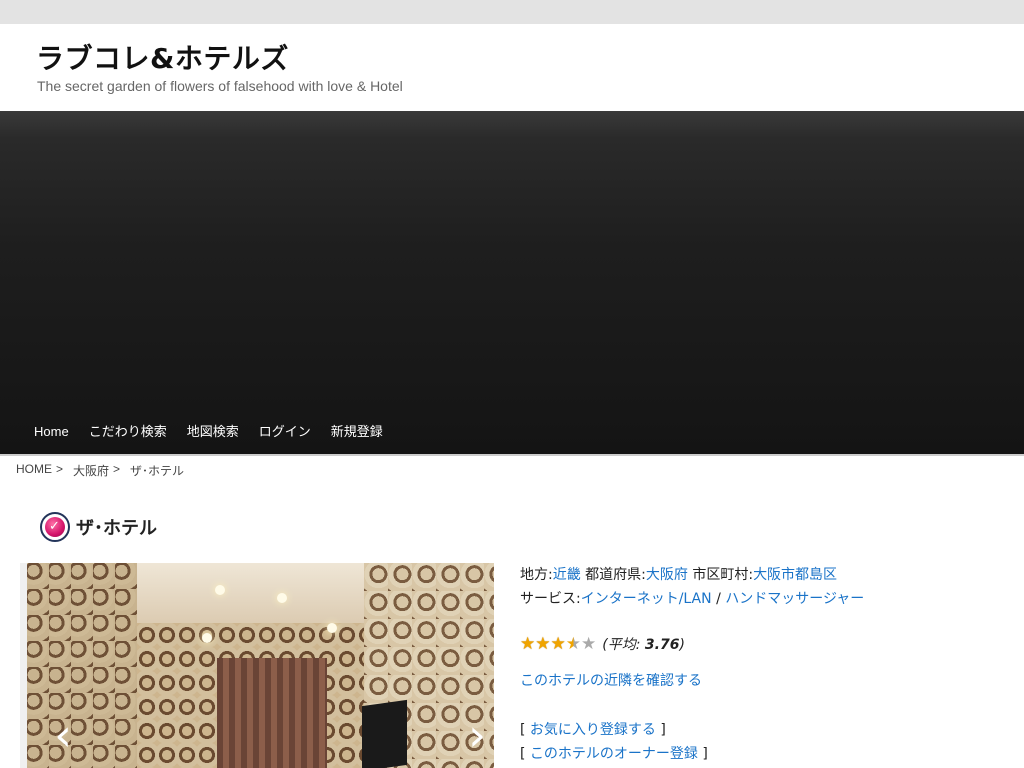 Image resolution: width=1024 pixels, height=768 pixels. I want to click on owner-register-link: このホテルのオーナー登録, so click(614, 754).